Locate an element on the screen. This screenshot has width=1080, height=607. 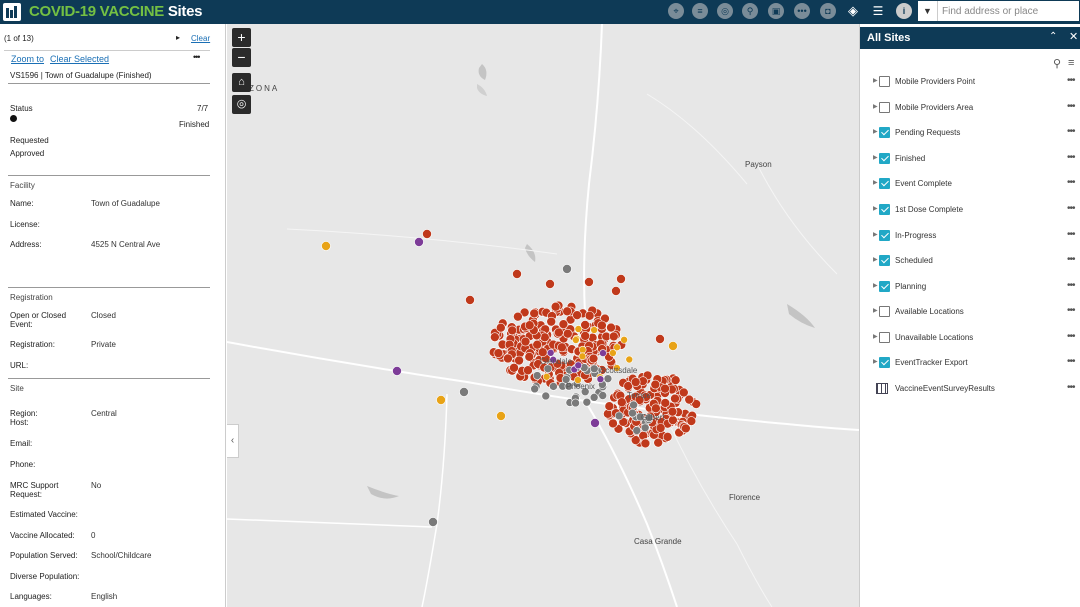
car-icon: ◘ is located at coordinates (828, 11).